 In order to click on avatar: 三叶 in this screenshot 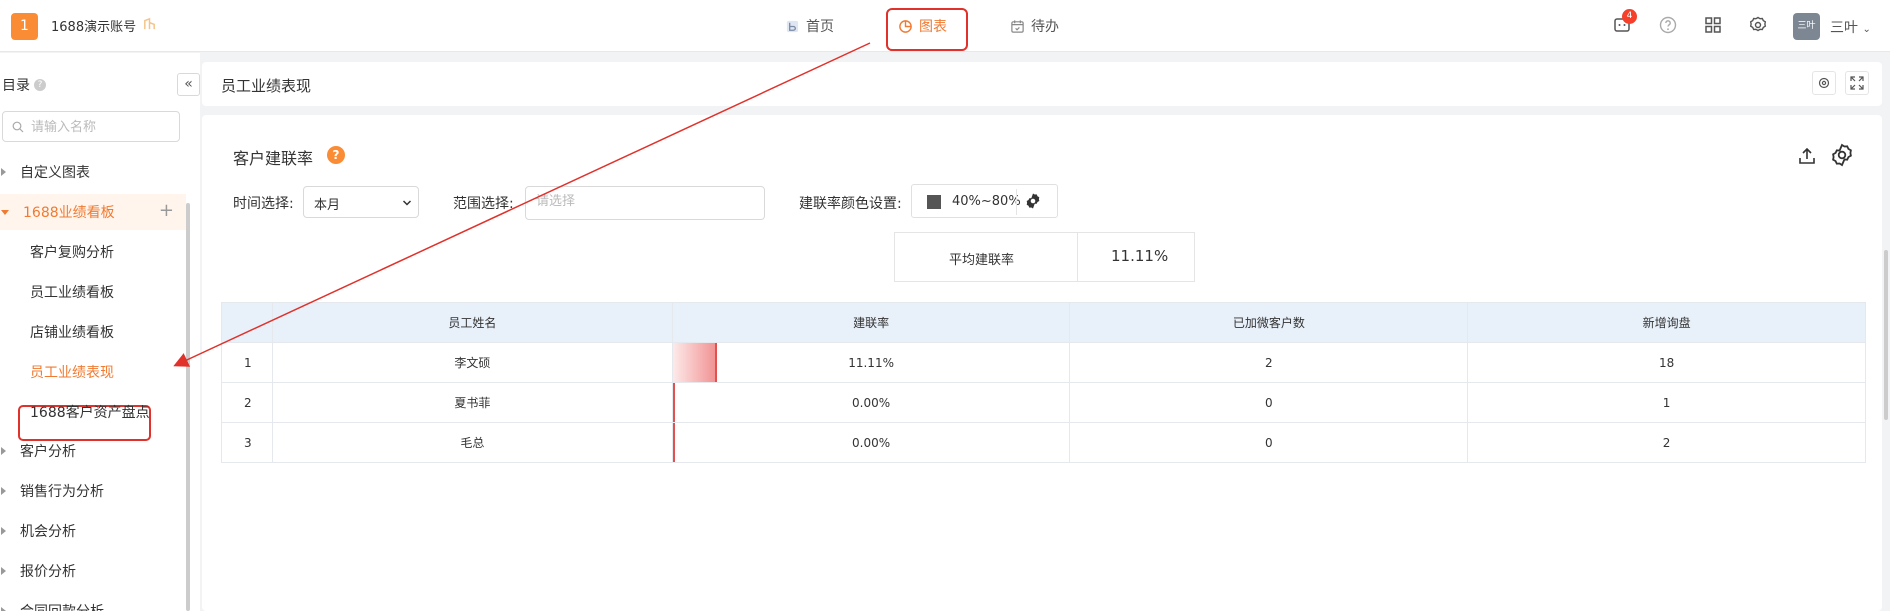, I will do `click(1806, 26)`.